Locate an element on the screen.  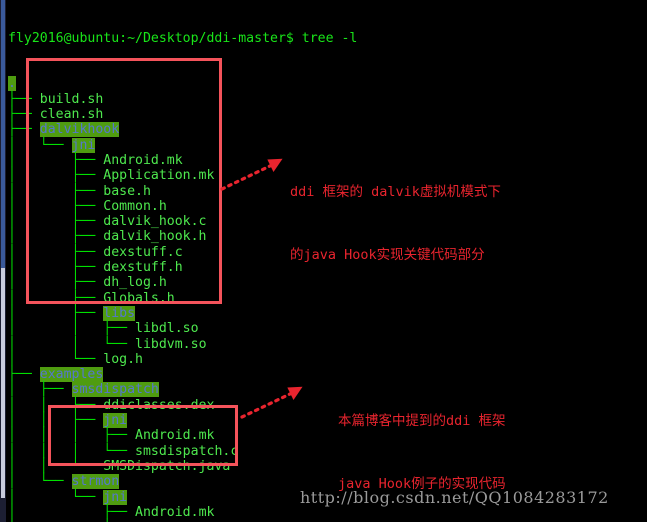
tree-file-name: dalvik_hook.h is located at coordinates (154, 236).